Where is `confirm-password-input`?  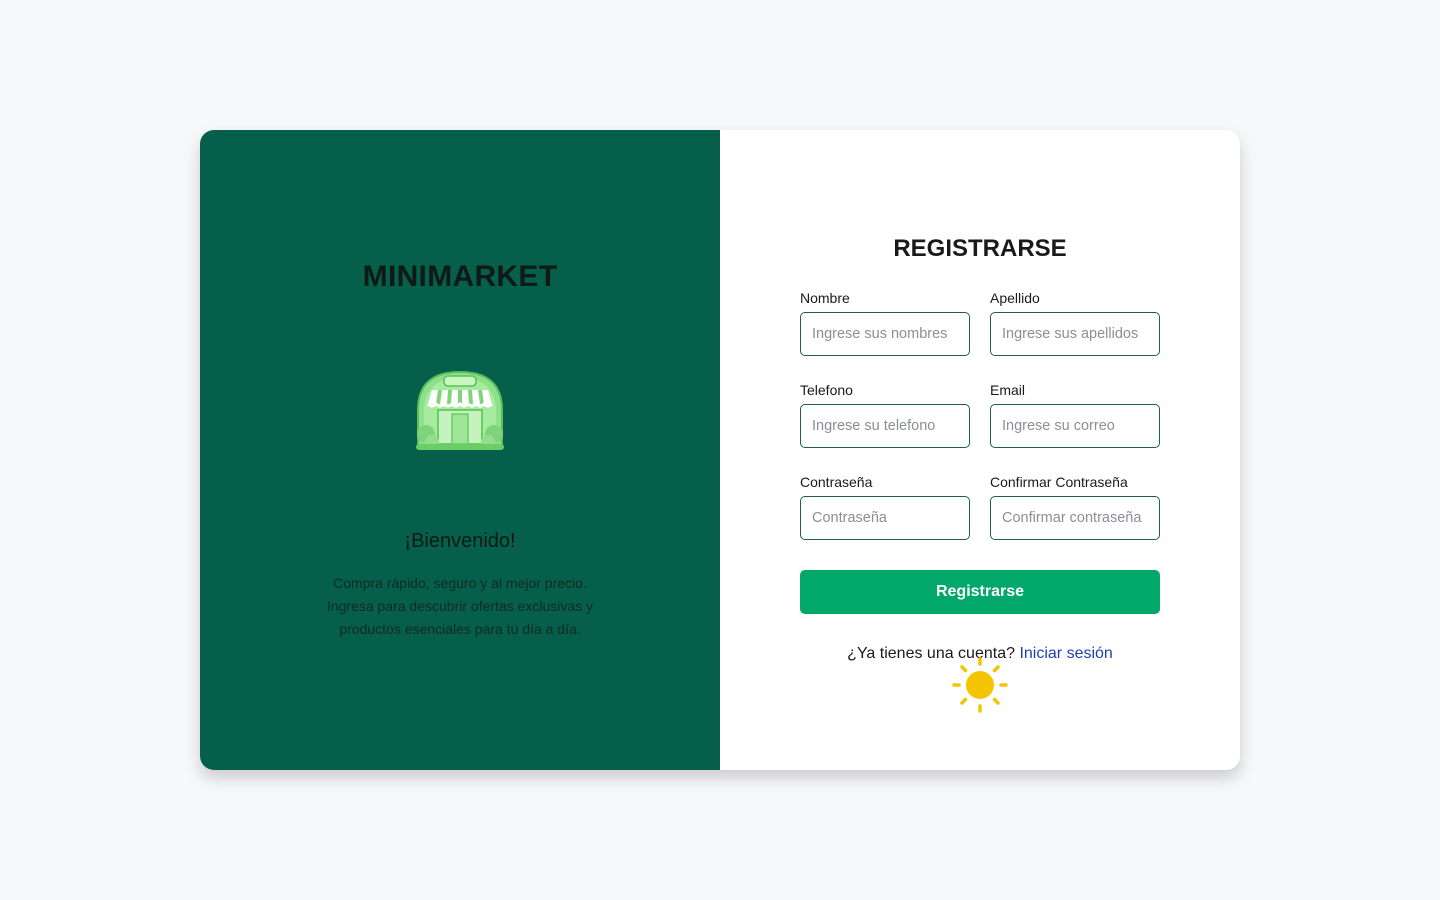 confirm-password-input is located at coordinates (1075, 518).